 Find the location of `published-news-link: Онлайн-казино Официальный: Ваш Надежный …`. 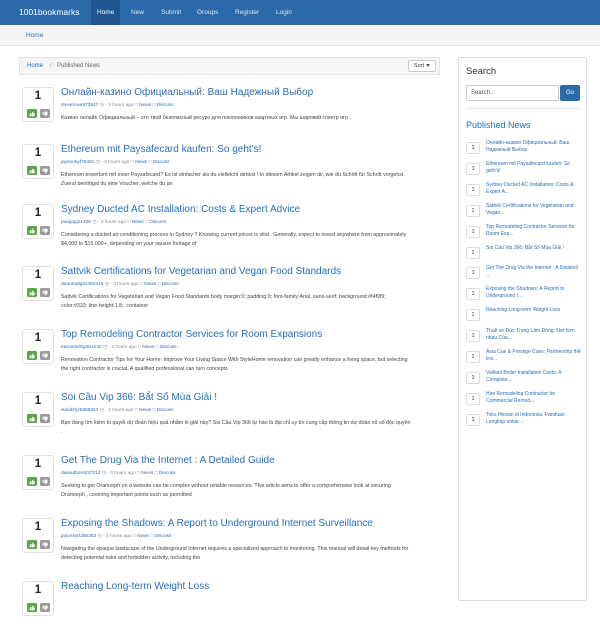

published-news-link: Онлайн-казино Официальный: Ваш Надежный … is located at coordinates (534, 147).